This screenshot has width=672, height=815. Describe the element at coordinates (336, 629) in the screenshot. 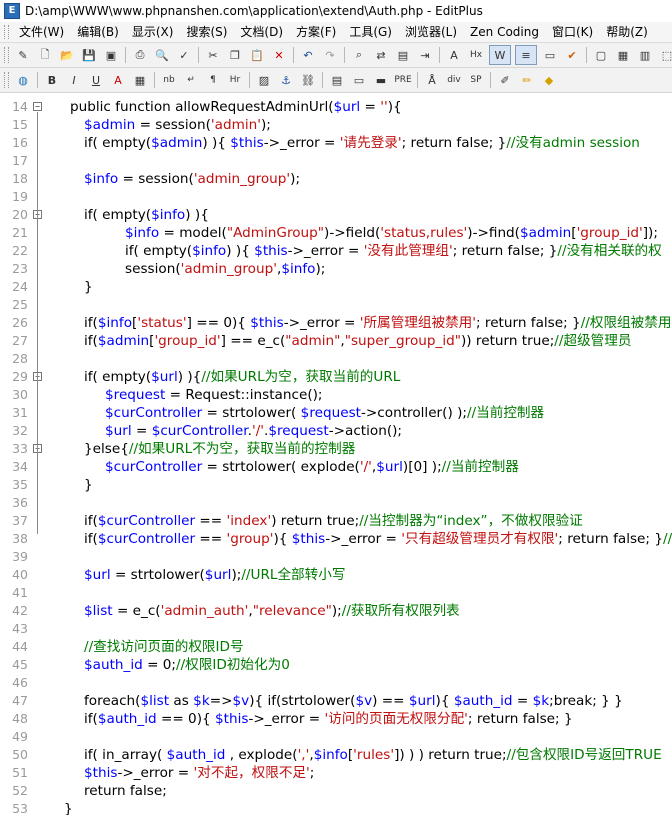

I see `code-line: 43` at that location.